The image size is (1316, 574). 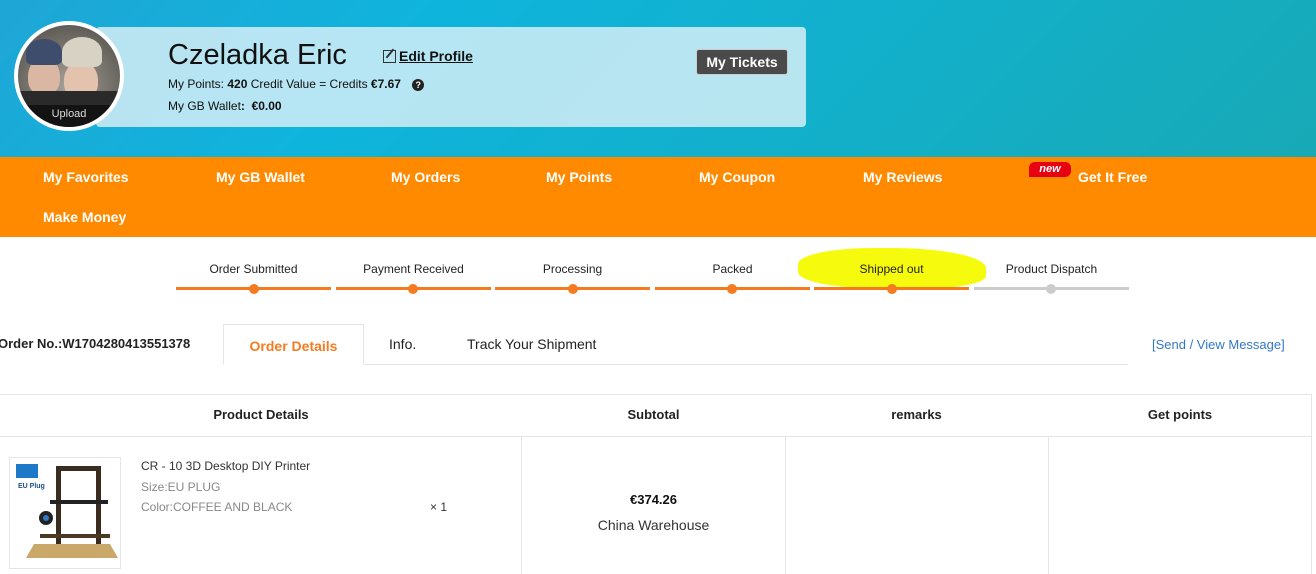 What do you see at coordinates (261, 416) in the screenshot?
I see `header-product-details: Product Details` at bounding box center [261, 416].